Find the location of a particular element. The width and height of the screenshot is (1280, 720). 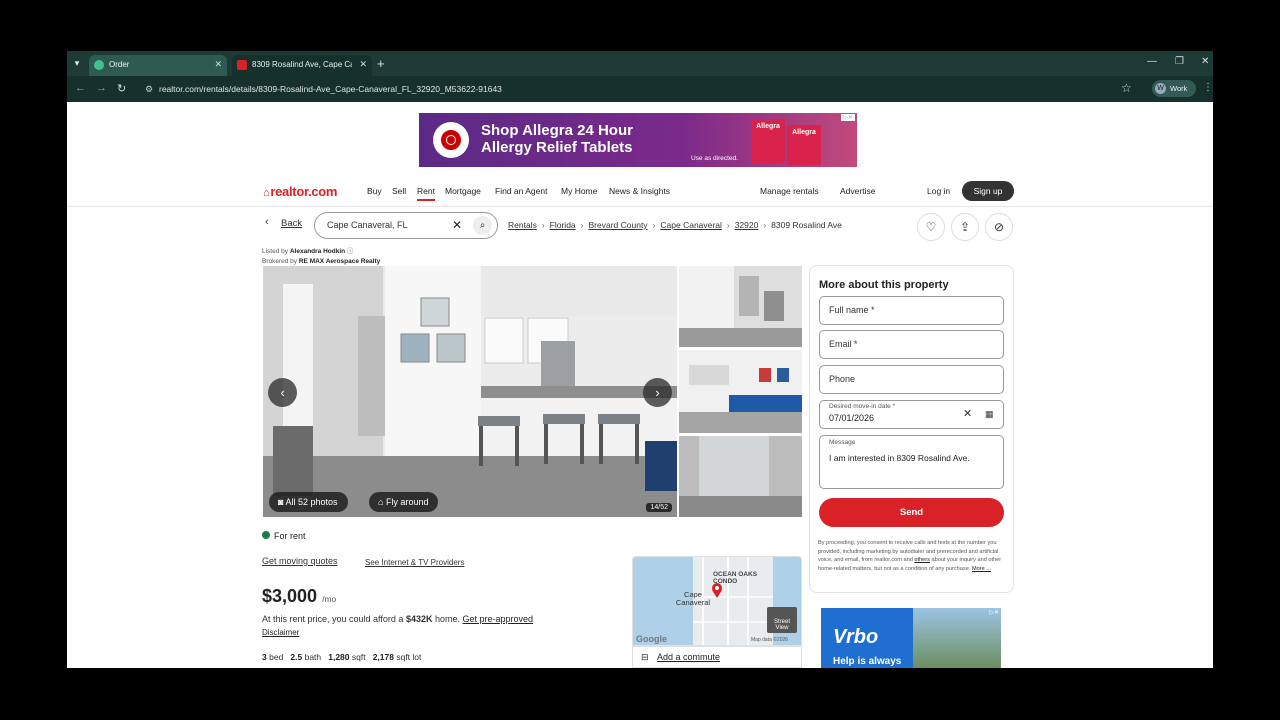

clear-date-icon: ✕ is located at coordinates (967, 414).